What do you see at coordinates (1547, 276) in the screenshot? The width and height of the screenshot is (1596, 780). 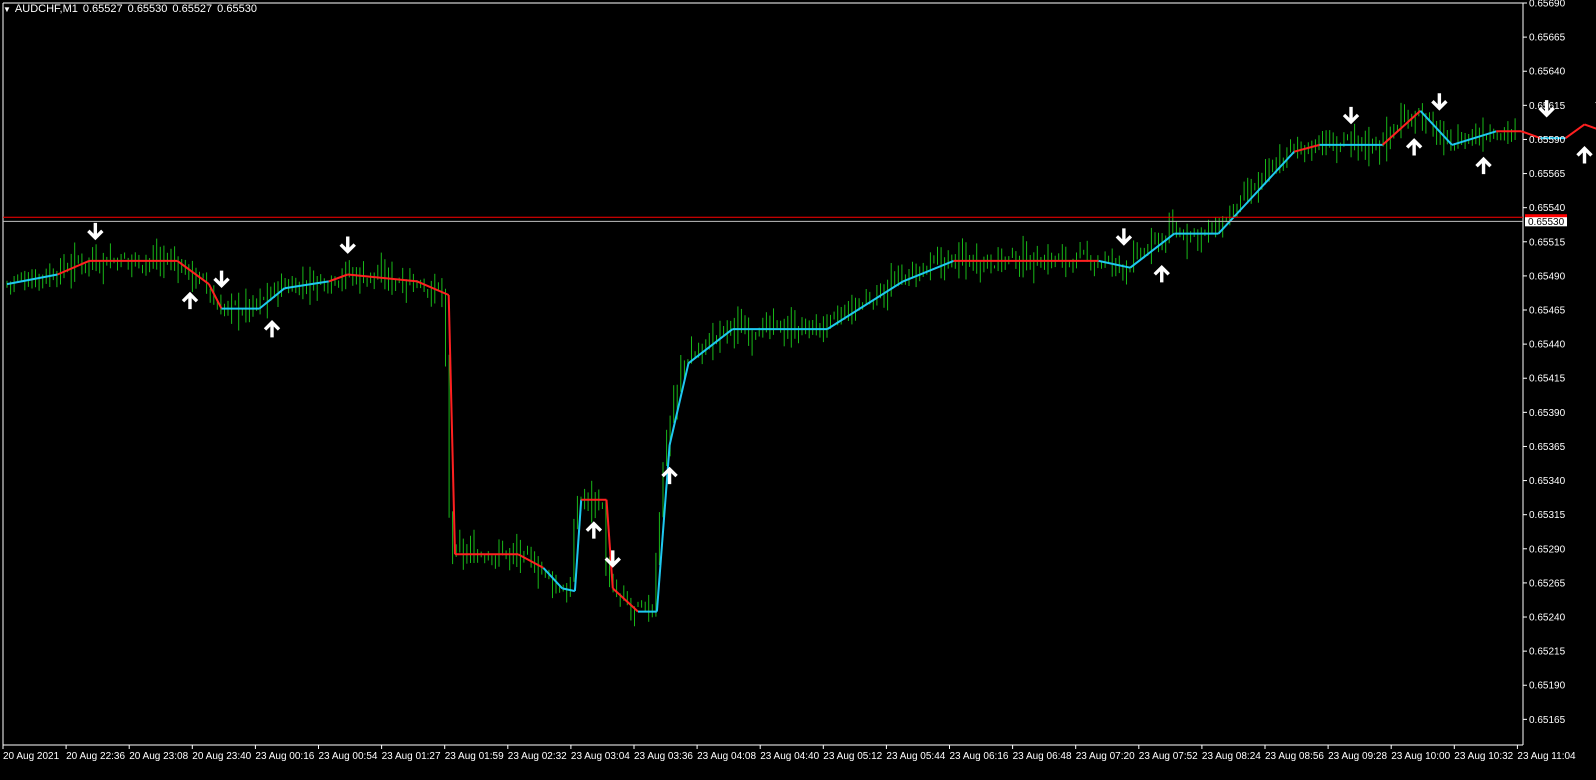 I see `y-tick-label: 0.65490` at bounding box center [1547, 276].